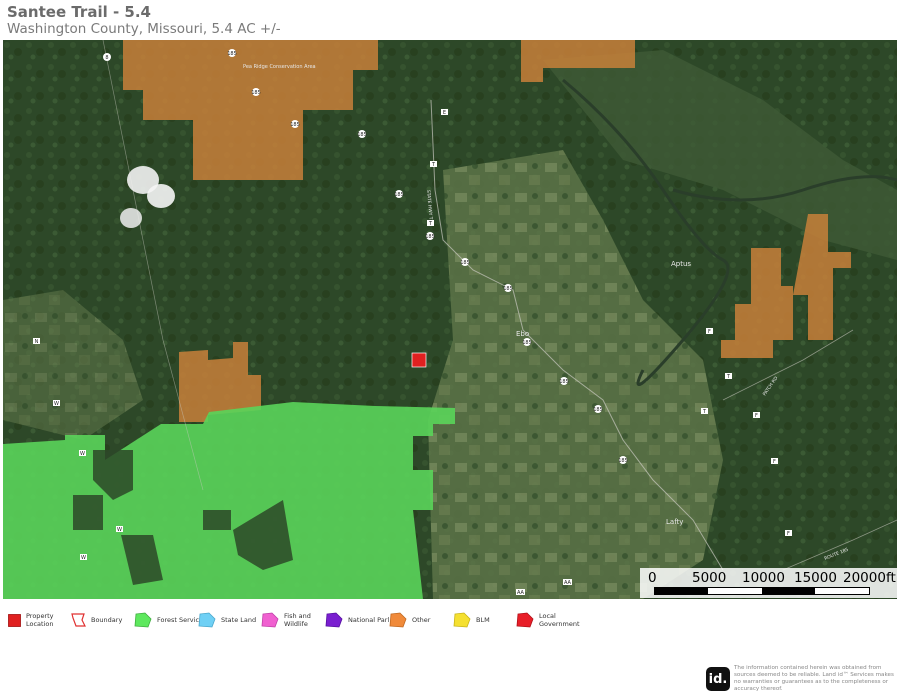 The width and height of the screenshot is (900, 696). What do you see at coordinates (709, 578) in the screenshot?
I see `scale-label: 5000` at bounding box center [709, 578].